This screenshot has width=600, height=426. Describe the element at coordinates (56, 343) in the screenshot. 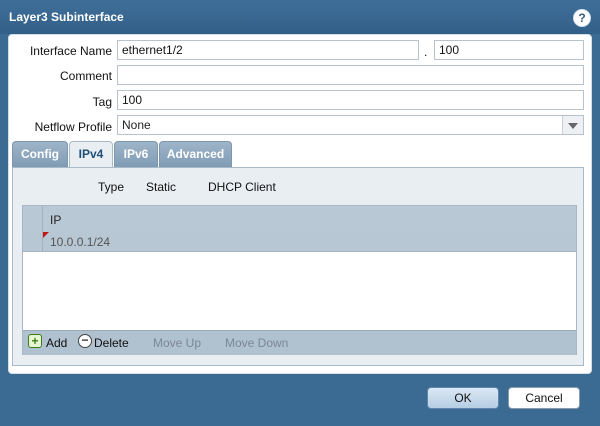

I see `add-button: Add` at that location.